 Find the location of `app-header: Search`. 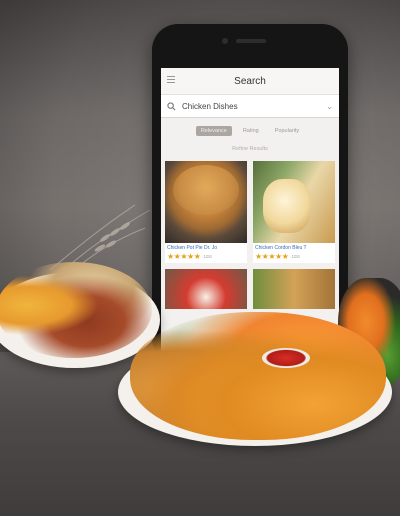

app-header: Search is located at coordinates (250, 81).